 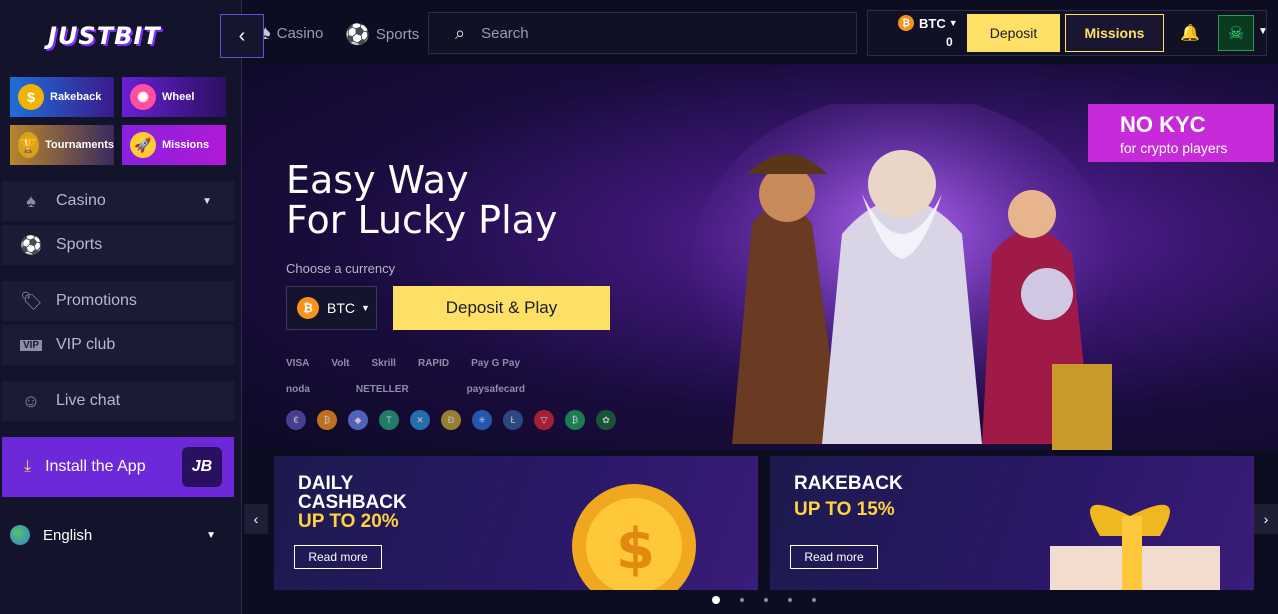 What do you see at coordinates (341, 268) in the screenshot?
I see `choose-currency-label: Choose a currency` at bounding box center [341, 268].